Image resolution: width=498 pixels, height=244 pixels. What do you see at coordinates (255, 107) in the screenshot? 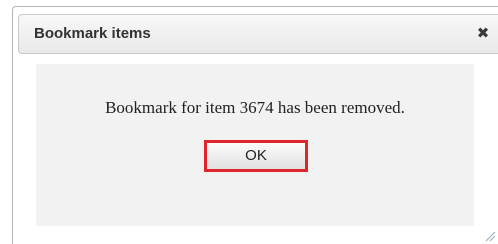
I see `dialog-message: Bookmark for item 3674 has been removed.` at bounding box center [255, 107].